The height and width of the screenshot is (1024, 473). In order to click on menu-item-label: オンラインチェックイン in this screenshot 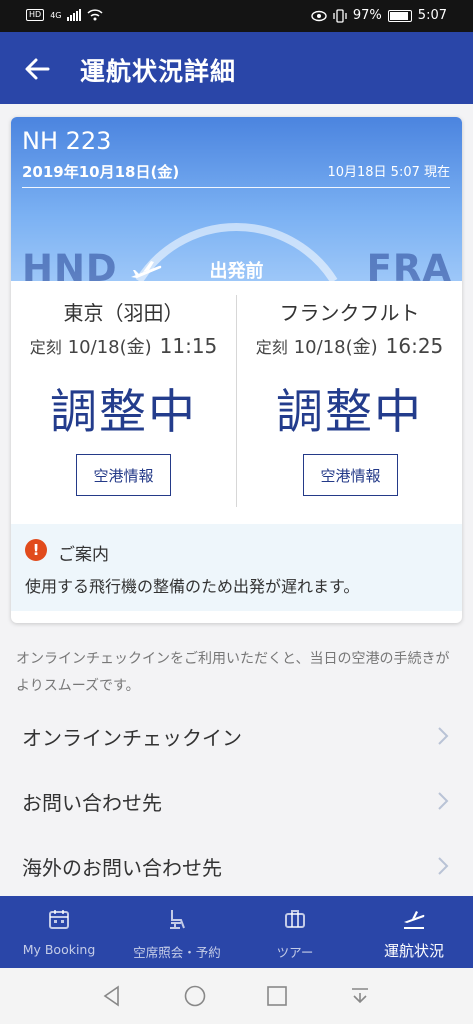, I will do `click(132, 738)`.